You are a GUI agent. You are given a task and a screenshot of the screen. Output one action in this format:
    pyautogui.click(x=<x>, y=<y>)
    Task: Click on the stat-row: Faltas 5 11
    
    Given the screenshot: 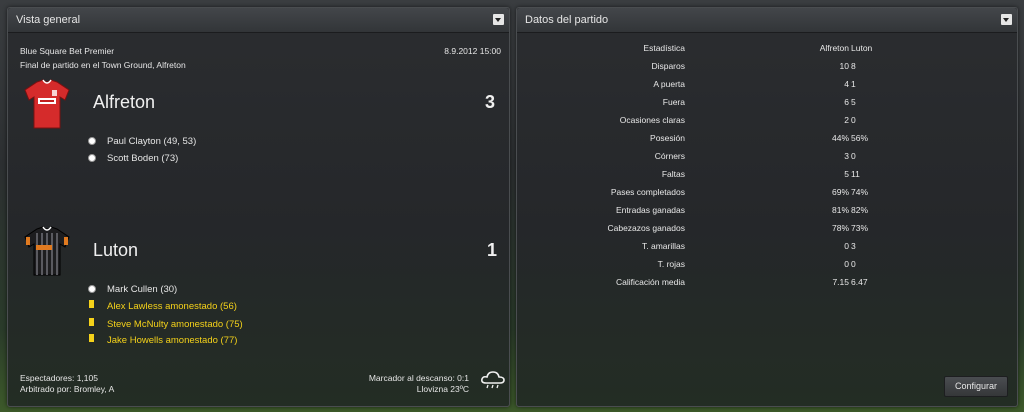 What is the action you would take?
    pyautogui.click(x=767, y=178)
    